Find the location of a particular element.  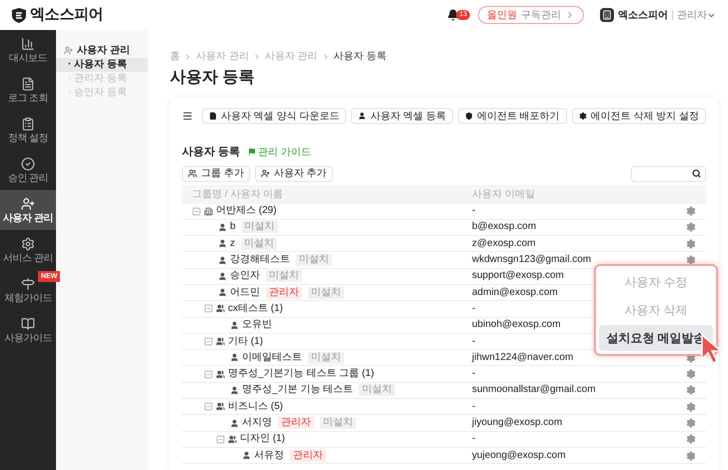

group-name: 명주성_기본기능 테스트 그룹 (1) is located at coordinates (301, 374).